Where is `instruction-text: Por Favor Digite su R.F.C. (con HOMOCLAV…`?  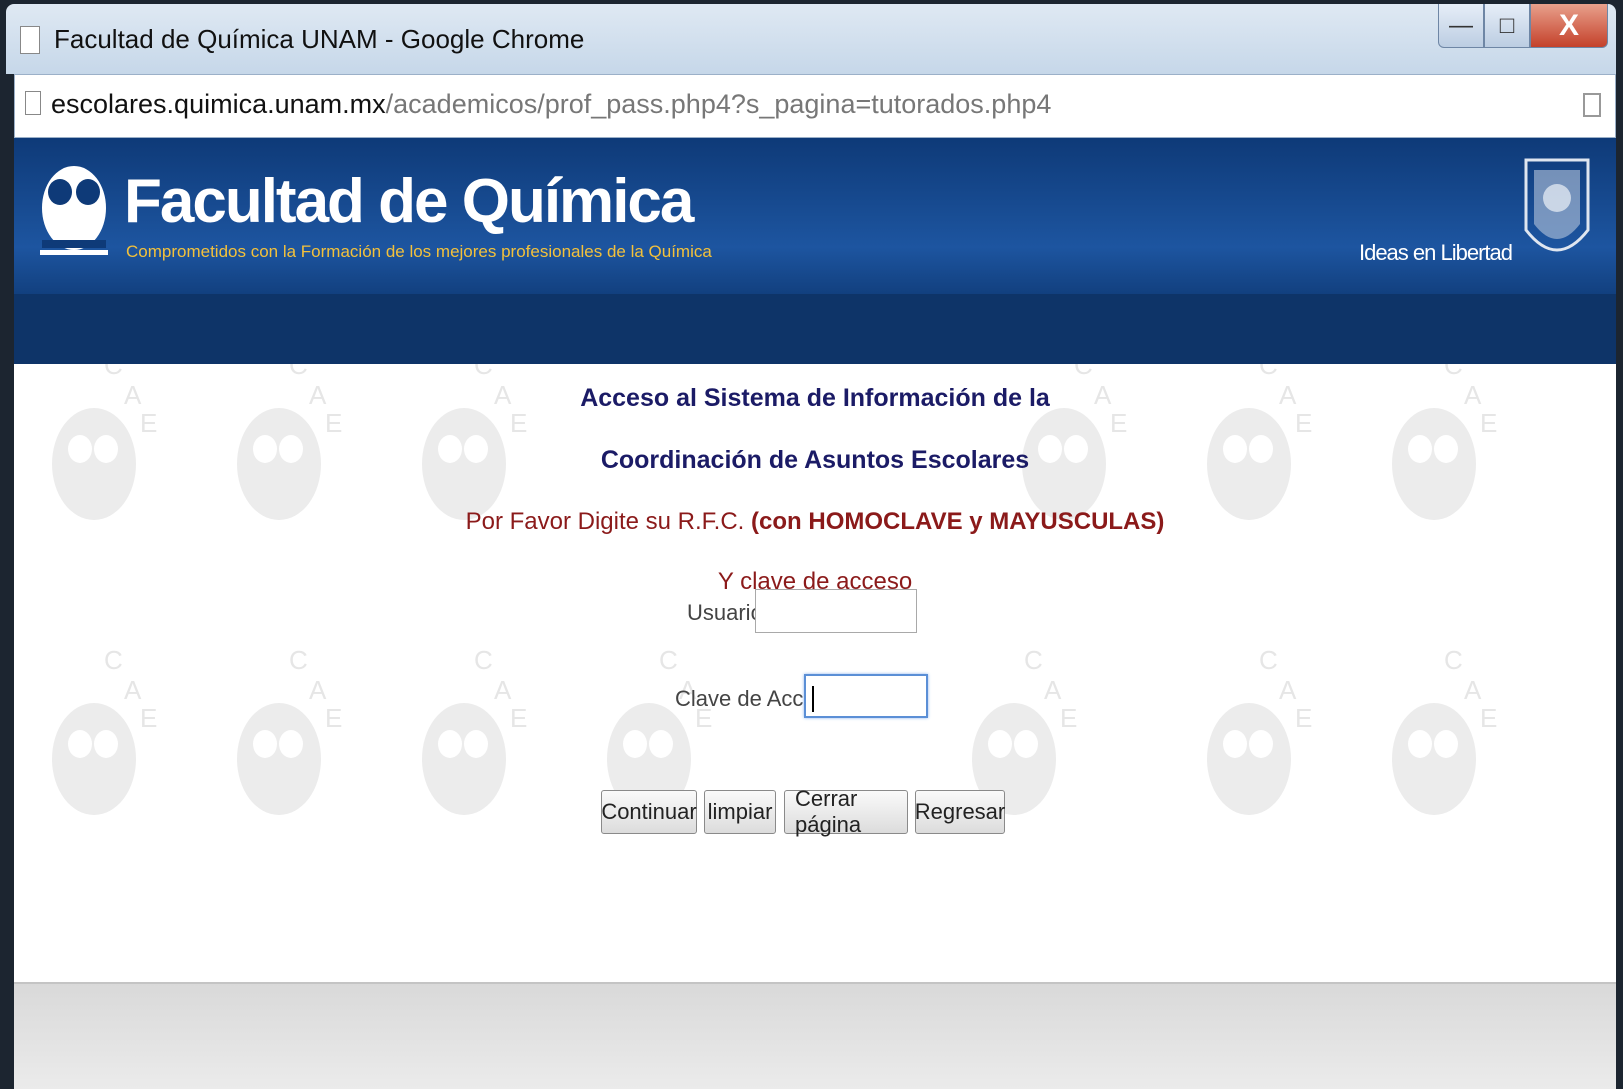 instruction-text: Por Favor Digite su R.F.C. (con HOMOCLAV… is located at coordinates (815, 522).